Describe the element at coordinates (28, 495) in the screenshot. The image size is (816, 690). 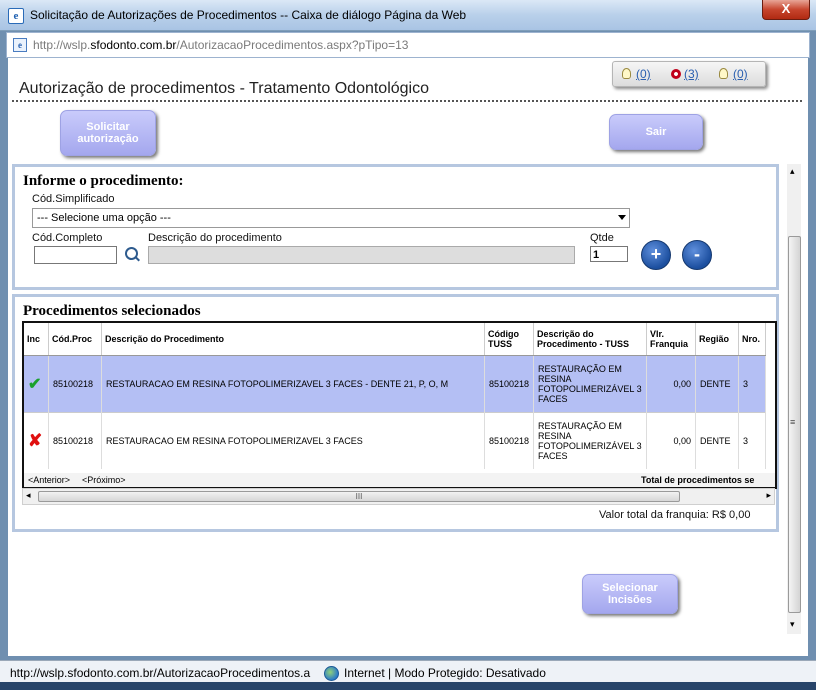
I see `scroll-left-arrow-icon: ◂` at that location.